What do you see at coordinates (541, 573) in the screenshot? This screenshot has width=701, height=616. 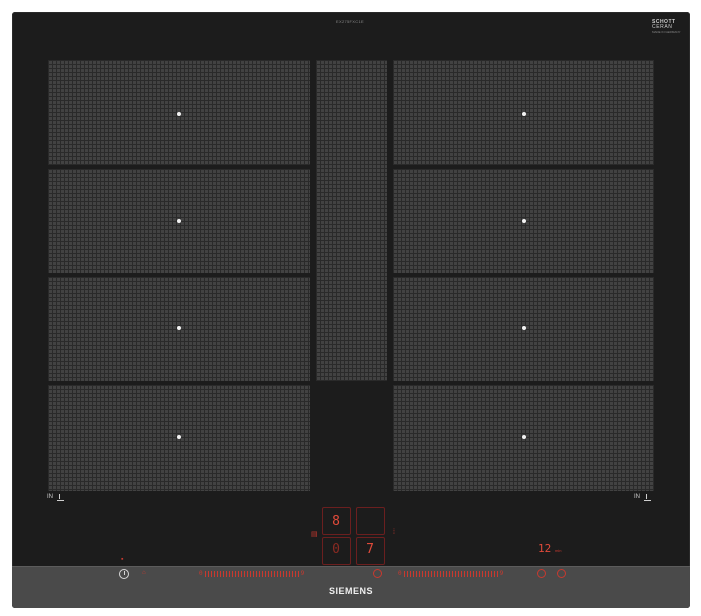 I see `timer-icon` at bounding box center [541, 573].